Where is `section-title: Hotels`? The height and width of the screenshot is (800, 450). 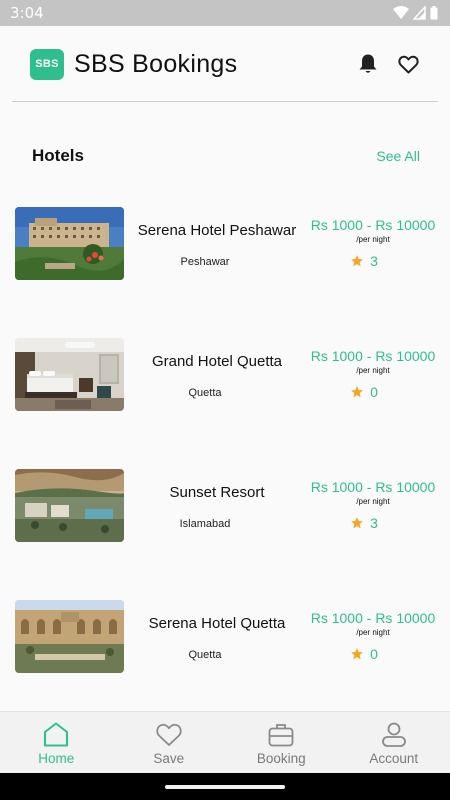 section-title: Hotels is located at coordinates (58, 155).